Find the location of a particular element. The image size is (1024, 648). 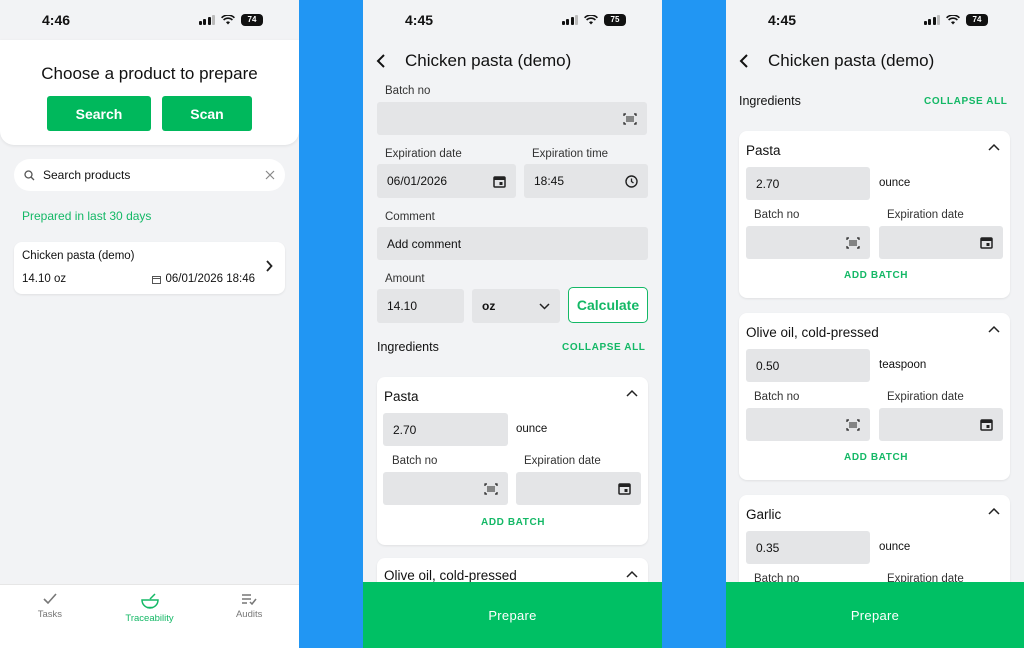

ingredient-name: Pasta is located at coordinates (763, 150).